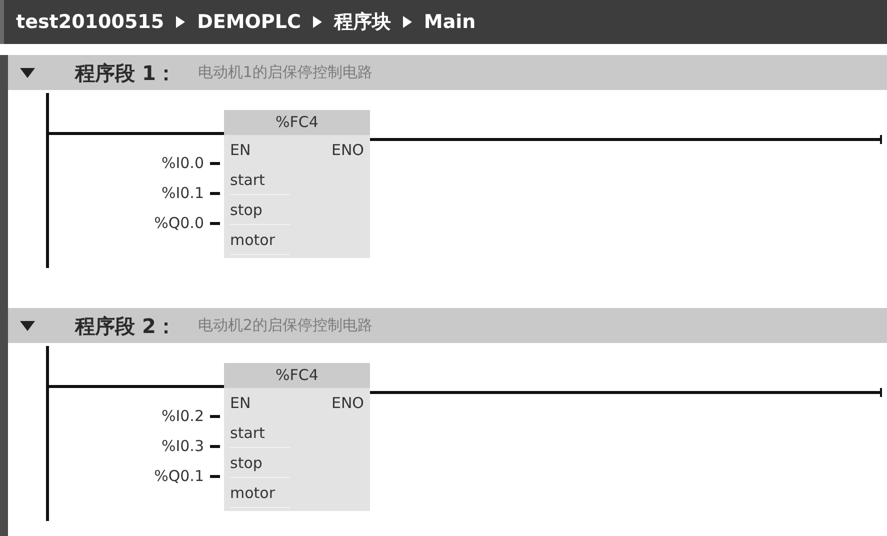 The height and width of the screenshot is (536, 887). I want to click on network-comment: 电动机1的启保停控制电路, so click(285, 73).